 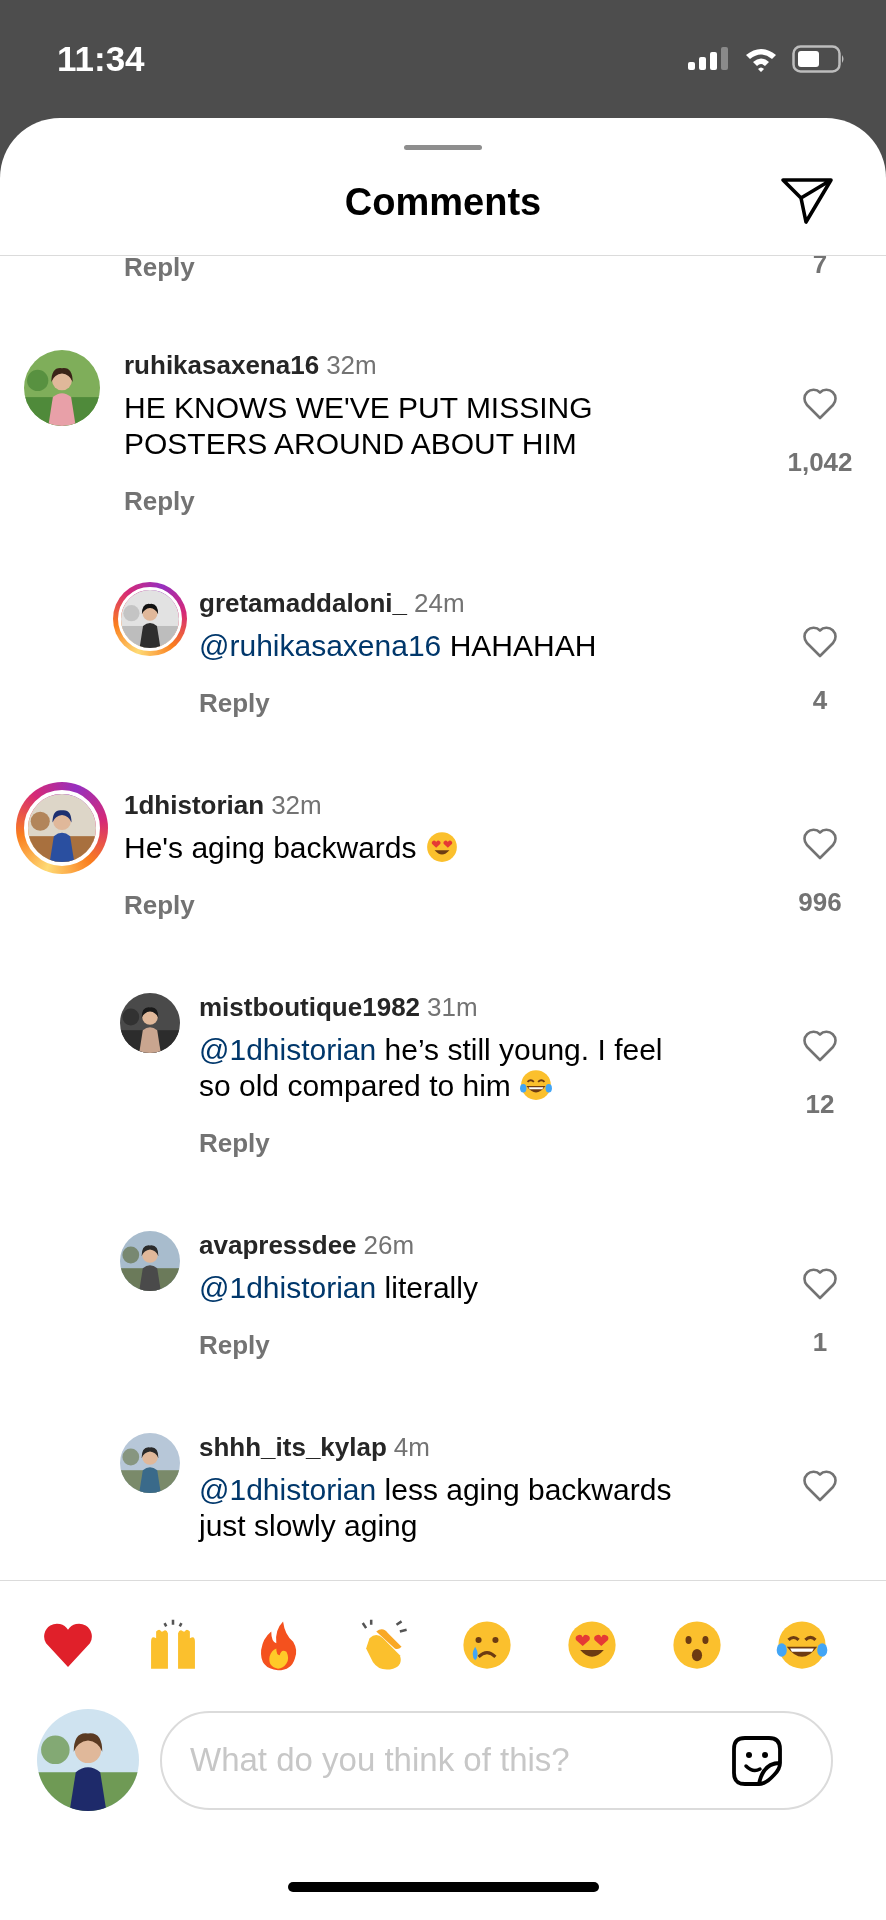 What do you see at coordinates (278, 1245) in the screenshot?
I see `username: avapressdee` at bounding box center [278, 1245].